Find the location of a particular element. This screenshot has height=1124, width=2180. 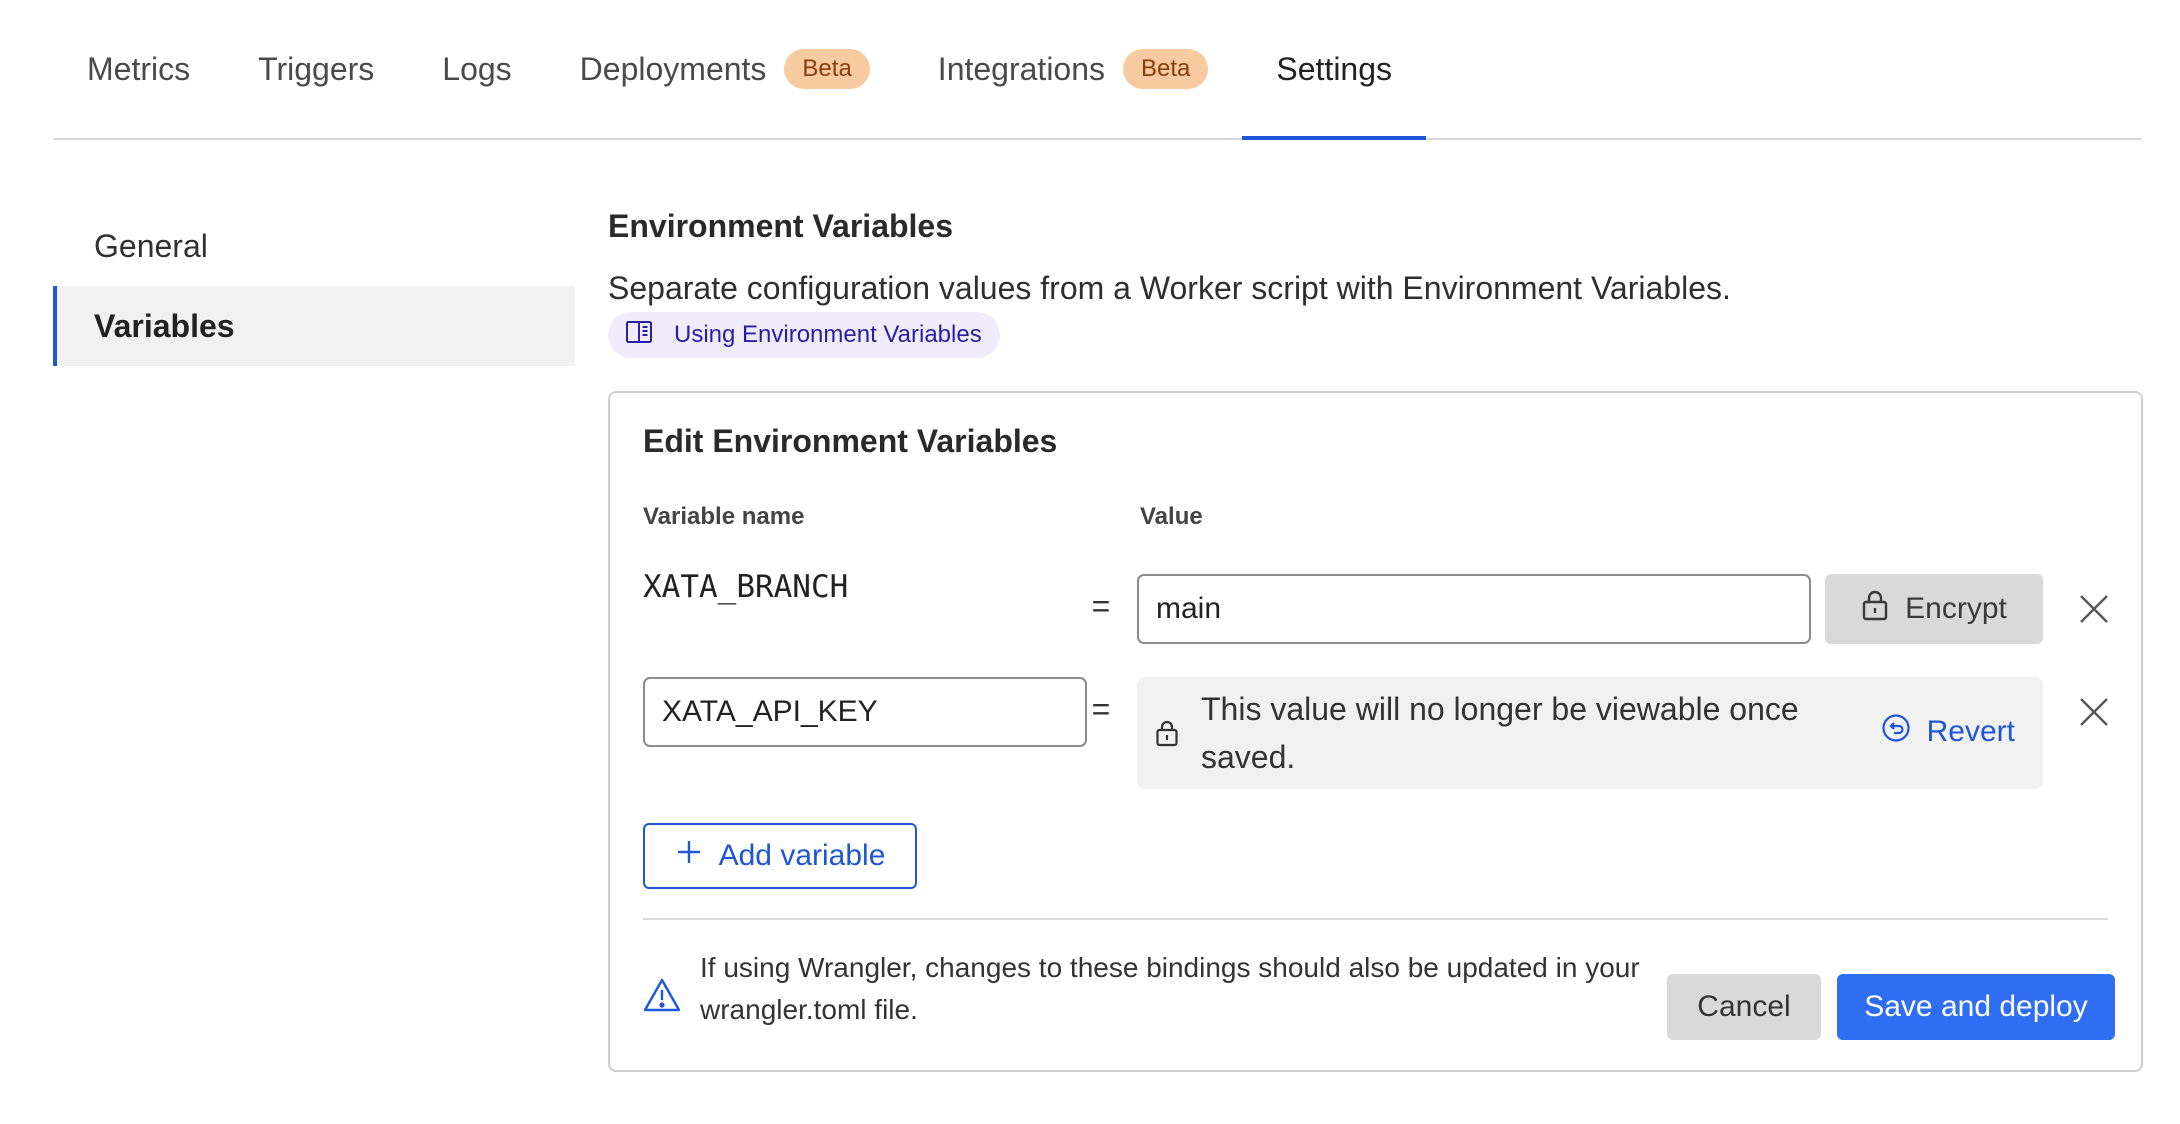

revert-button: Revert is located at coordinates (1948, 732).